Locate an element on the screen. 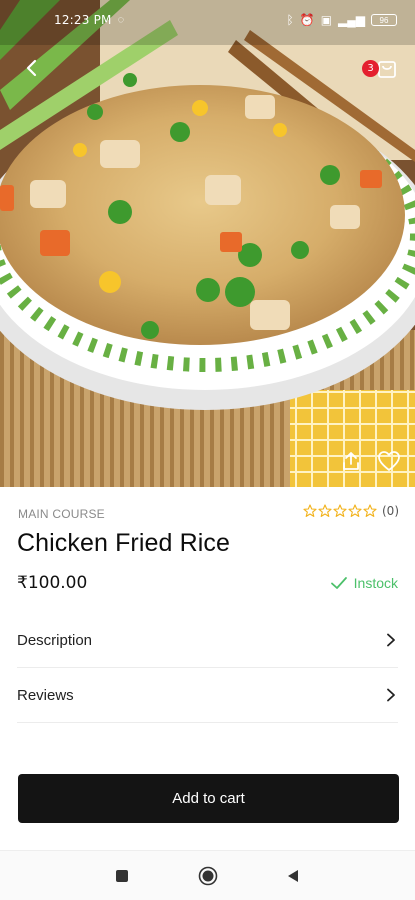 This screenshot has width=415, height=900. favorite-button is located at coordinates (389, 461).